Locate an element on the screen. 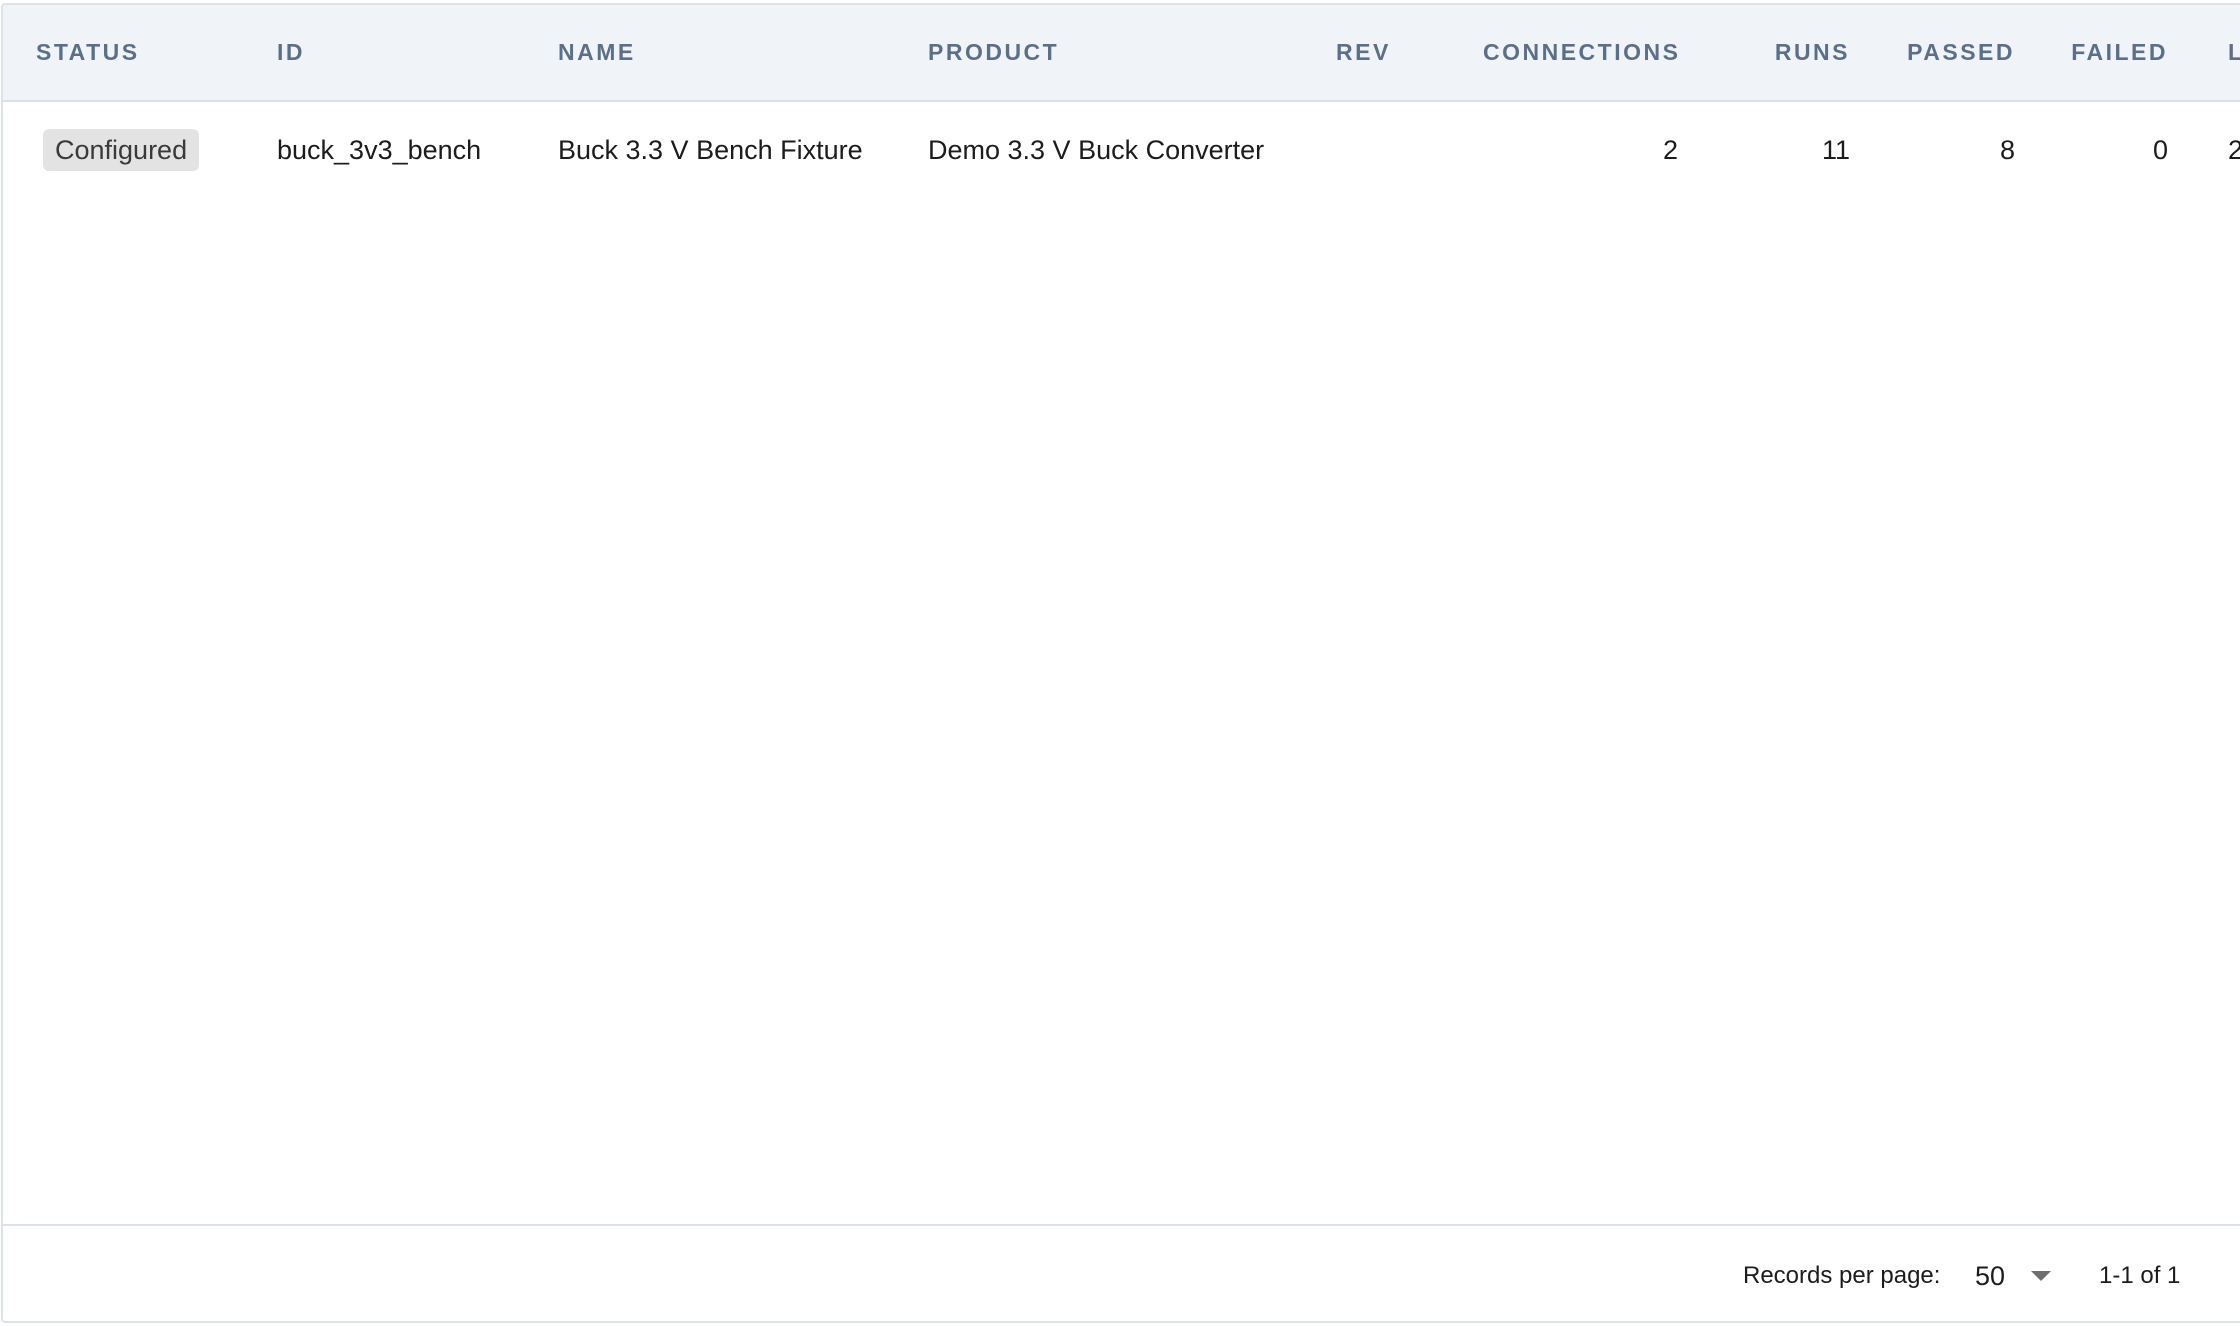 The width and height of the screenshot is (2240, 1326). table-footer: Records per page: 50 1-1 of 1 is located at coordinates (1121, 1272).